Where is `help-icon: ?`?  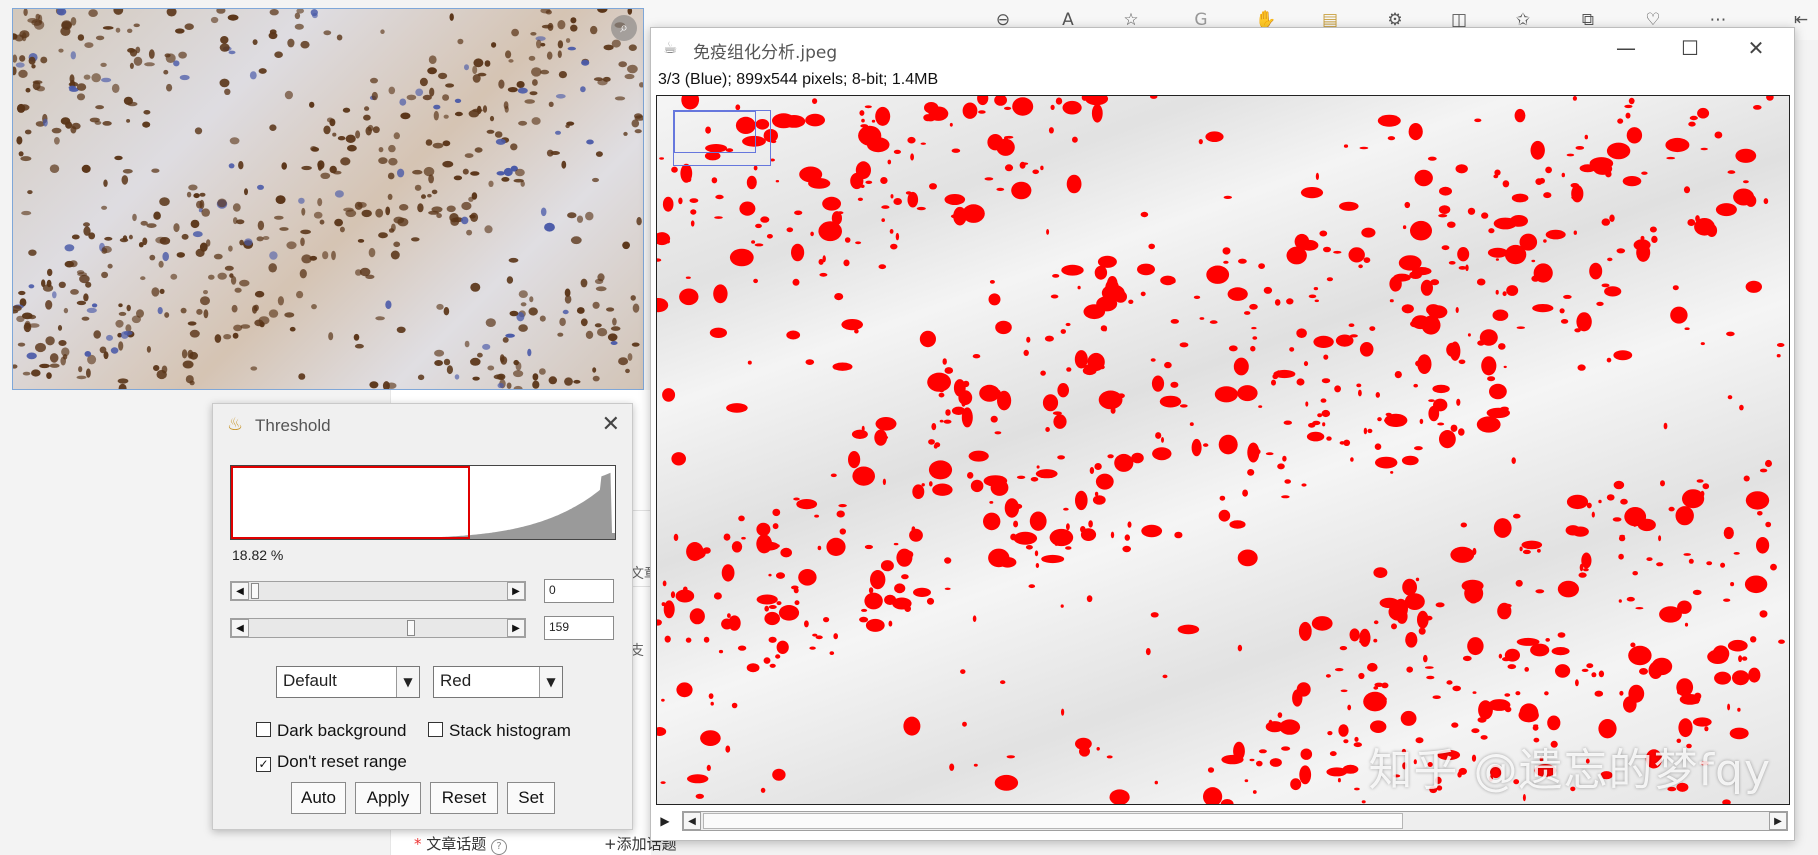
help-icon: ? is located at coordinates (499, 847).